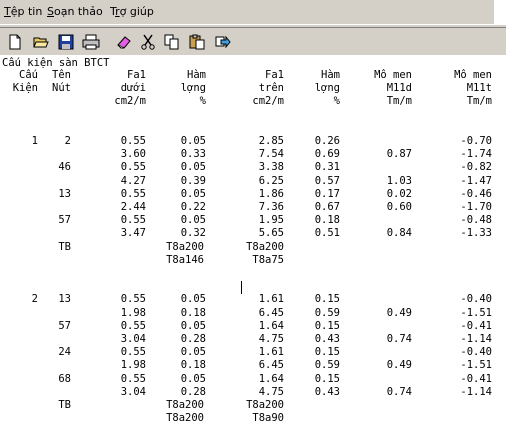 The width and height of the screenshot is (506, 421). I want to click on column-header: Kiện, so click(25, 88).